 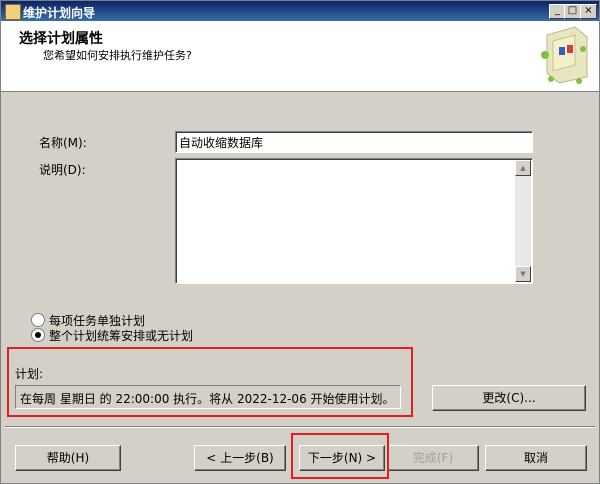 What do you see at coordinates (523, 274) in the screenshot?
I see `scroll-down-icon: ▼` at bounding box center [523, 274].